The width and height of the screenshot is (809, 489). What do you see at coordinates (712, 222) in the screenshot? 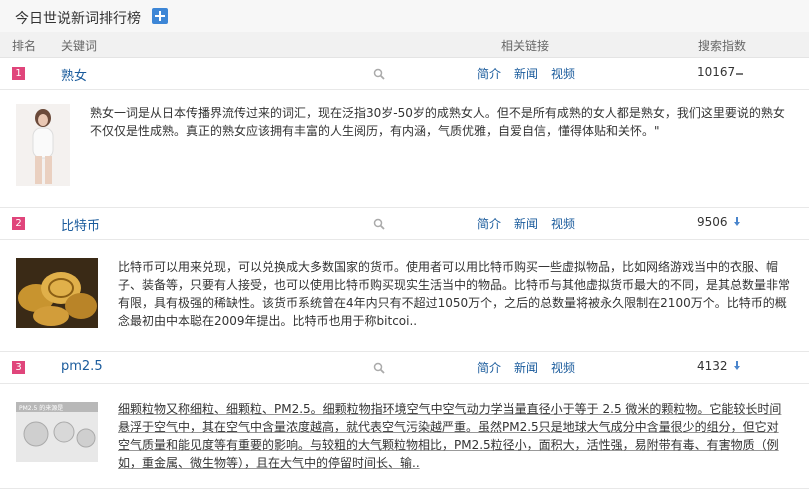
I see `search-index-value: 9506` at bounding box center [712, 222].